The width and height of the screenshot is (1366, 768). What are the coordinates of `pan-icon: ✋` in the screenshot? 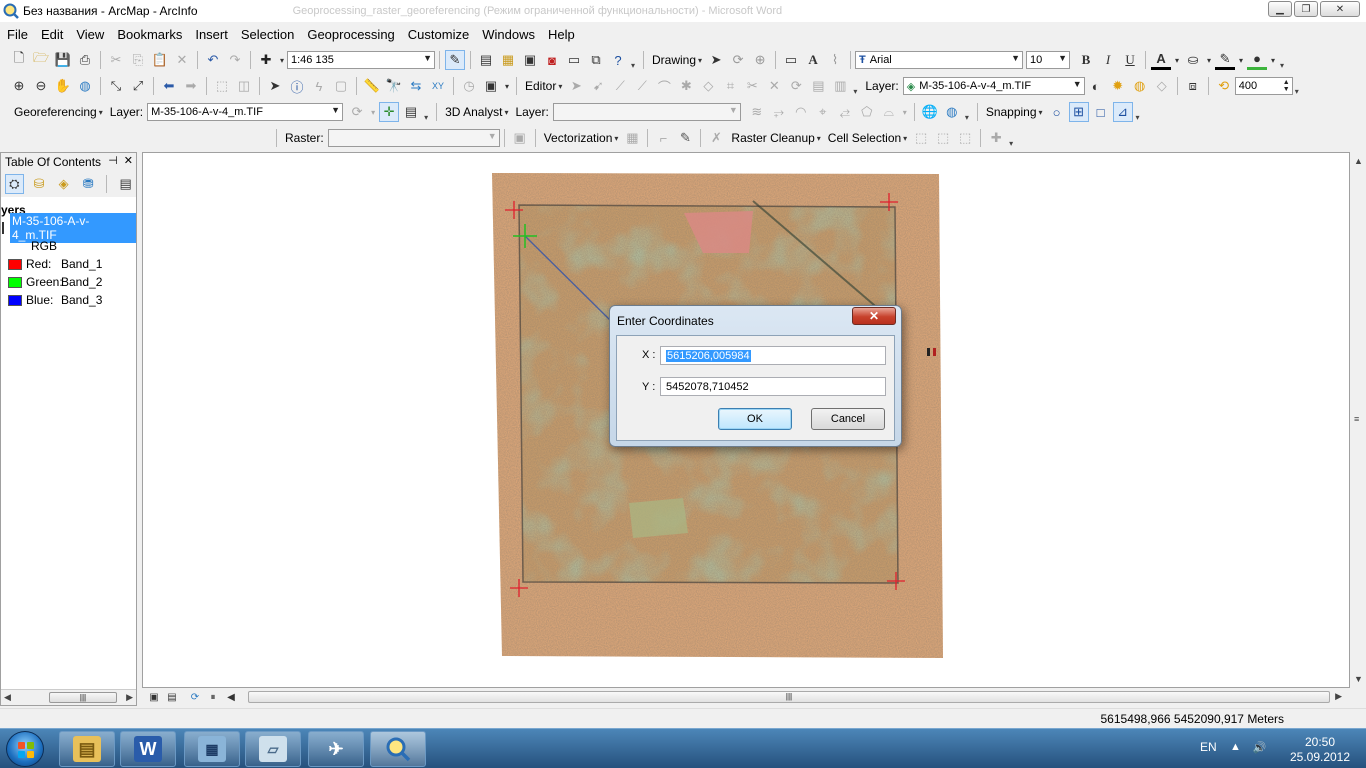 It's located at (63, 86).